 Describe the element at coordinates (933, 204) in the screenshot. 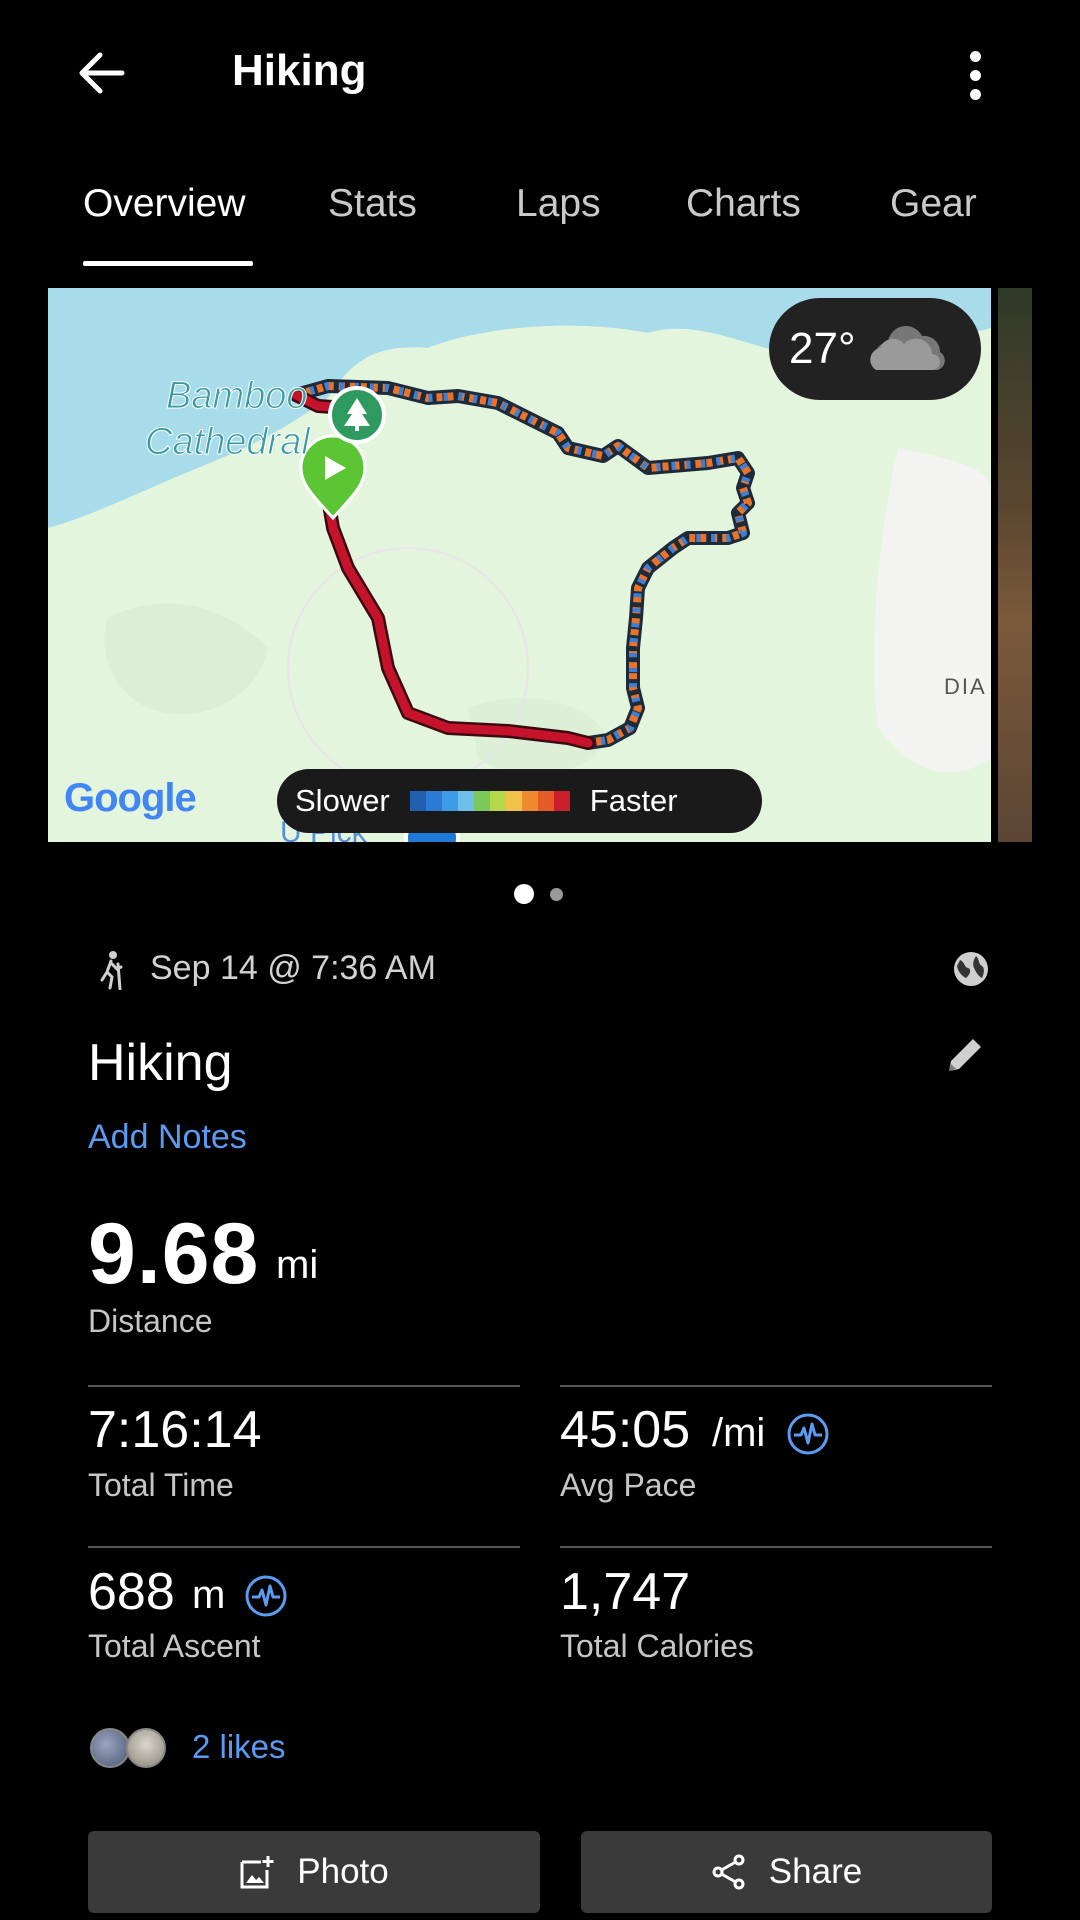

I see `tab-gear: Gear` at that location.